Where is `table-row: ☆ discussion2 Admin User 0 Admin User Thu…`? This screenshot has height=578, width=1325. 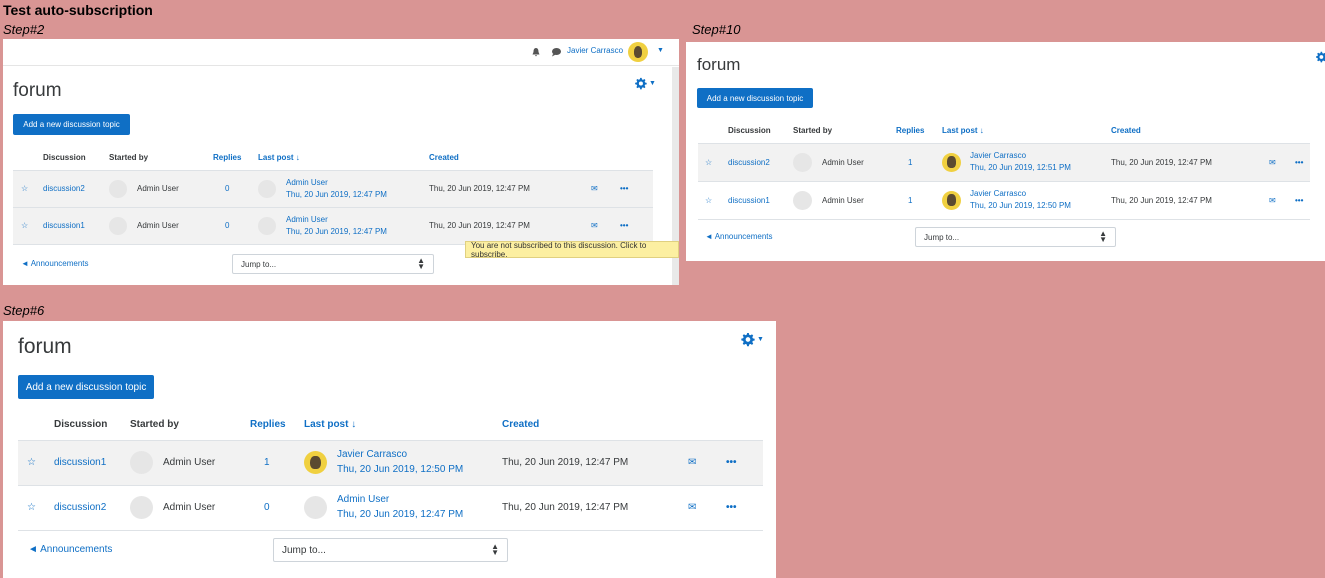
table-row: ☆ discussion2 Admin User 0 Admin User Thu… is located at coordinates (333, 188).